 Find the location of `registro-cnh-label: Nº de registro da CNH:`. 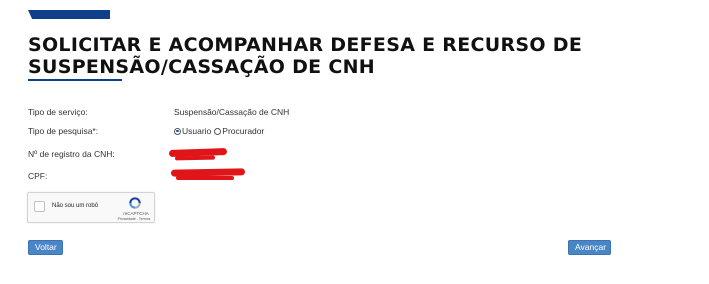

registro-cnh-label: Nº de registro da CNH: is located at coordinates (71, 154).